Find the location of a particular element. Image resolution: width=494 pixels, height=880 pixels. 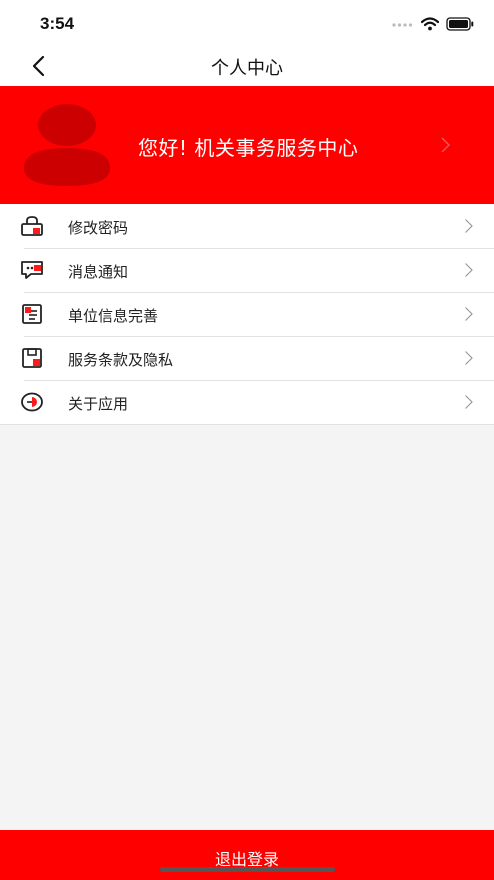

menu-item-unit-info: 单位信息完善 is located at coordinates (247, 314).